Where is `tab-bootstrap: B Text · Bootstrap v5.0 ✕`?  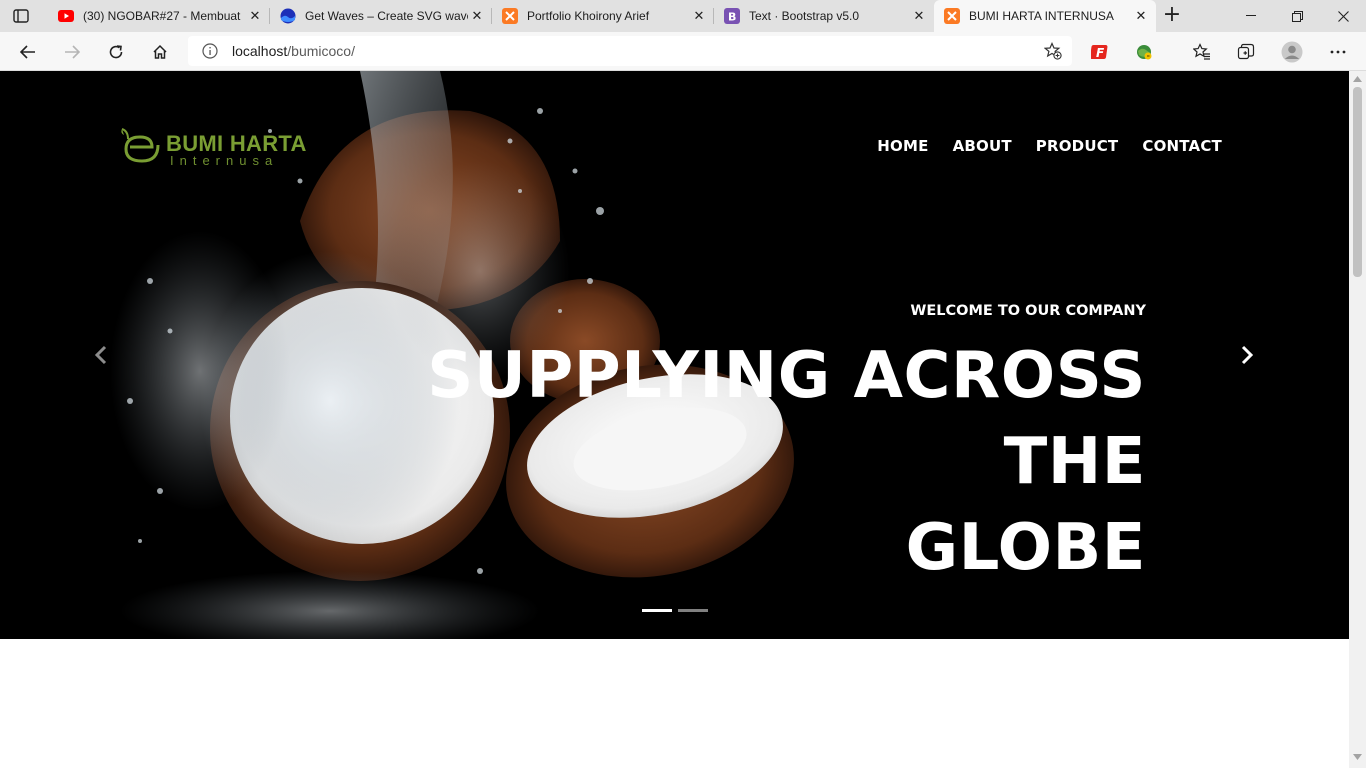
tab-bootstrap: B Text · Bootstrap v5.0 ✕ is located at coordinates (824, 16).